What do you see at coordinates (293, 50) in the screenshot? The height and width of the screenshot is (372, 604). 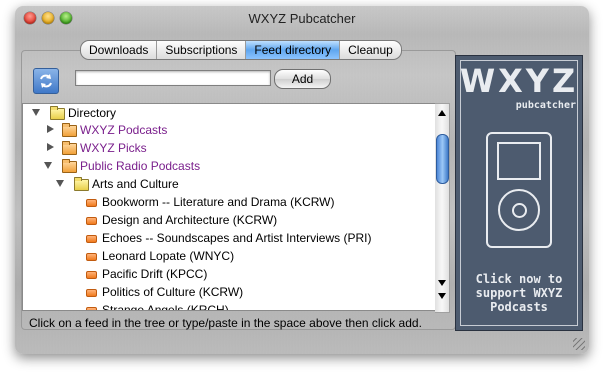 I see `tab-feed-directory: Feed directory` at bounding box center [293, 50].